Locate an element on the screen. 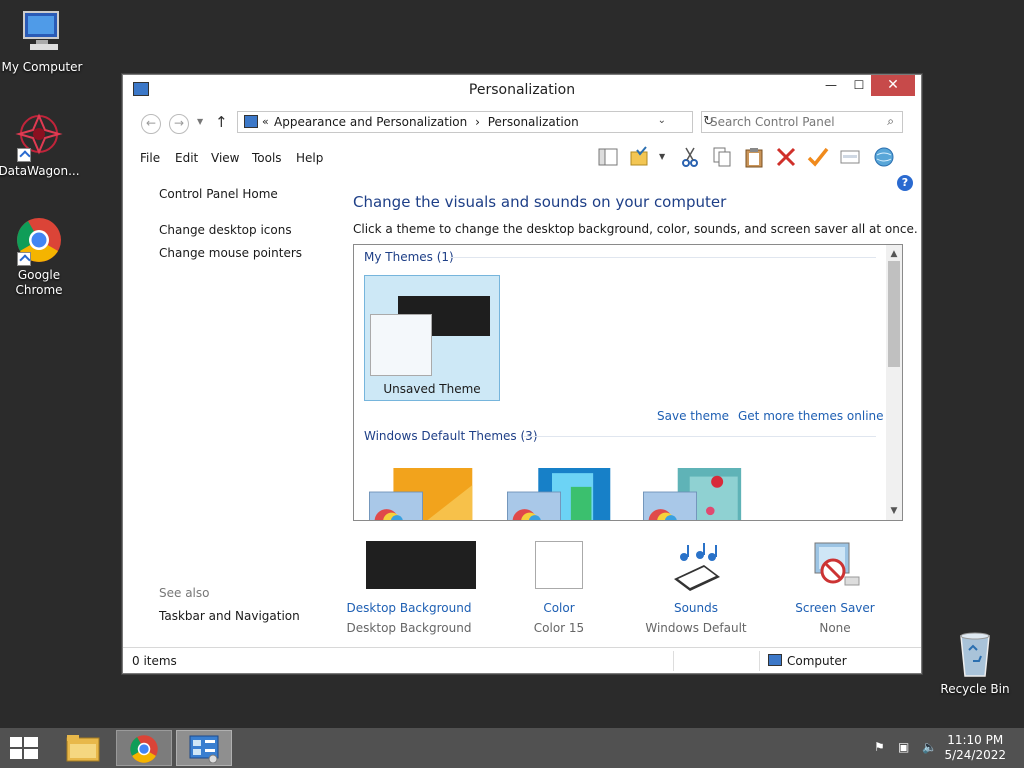 This screenshot has height=768, width=1024. volume-muted-icon: 🔈 is located at coordinates (930, 748).